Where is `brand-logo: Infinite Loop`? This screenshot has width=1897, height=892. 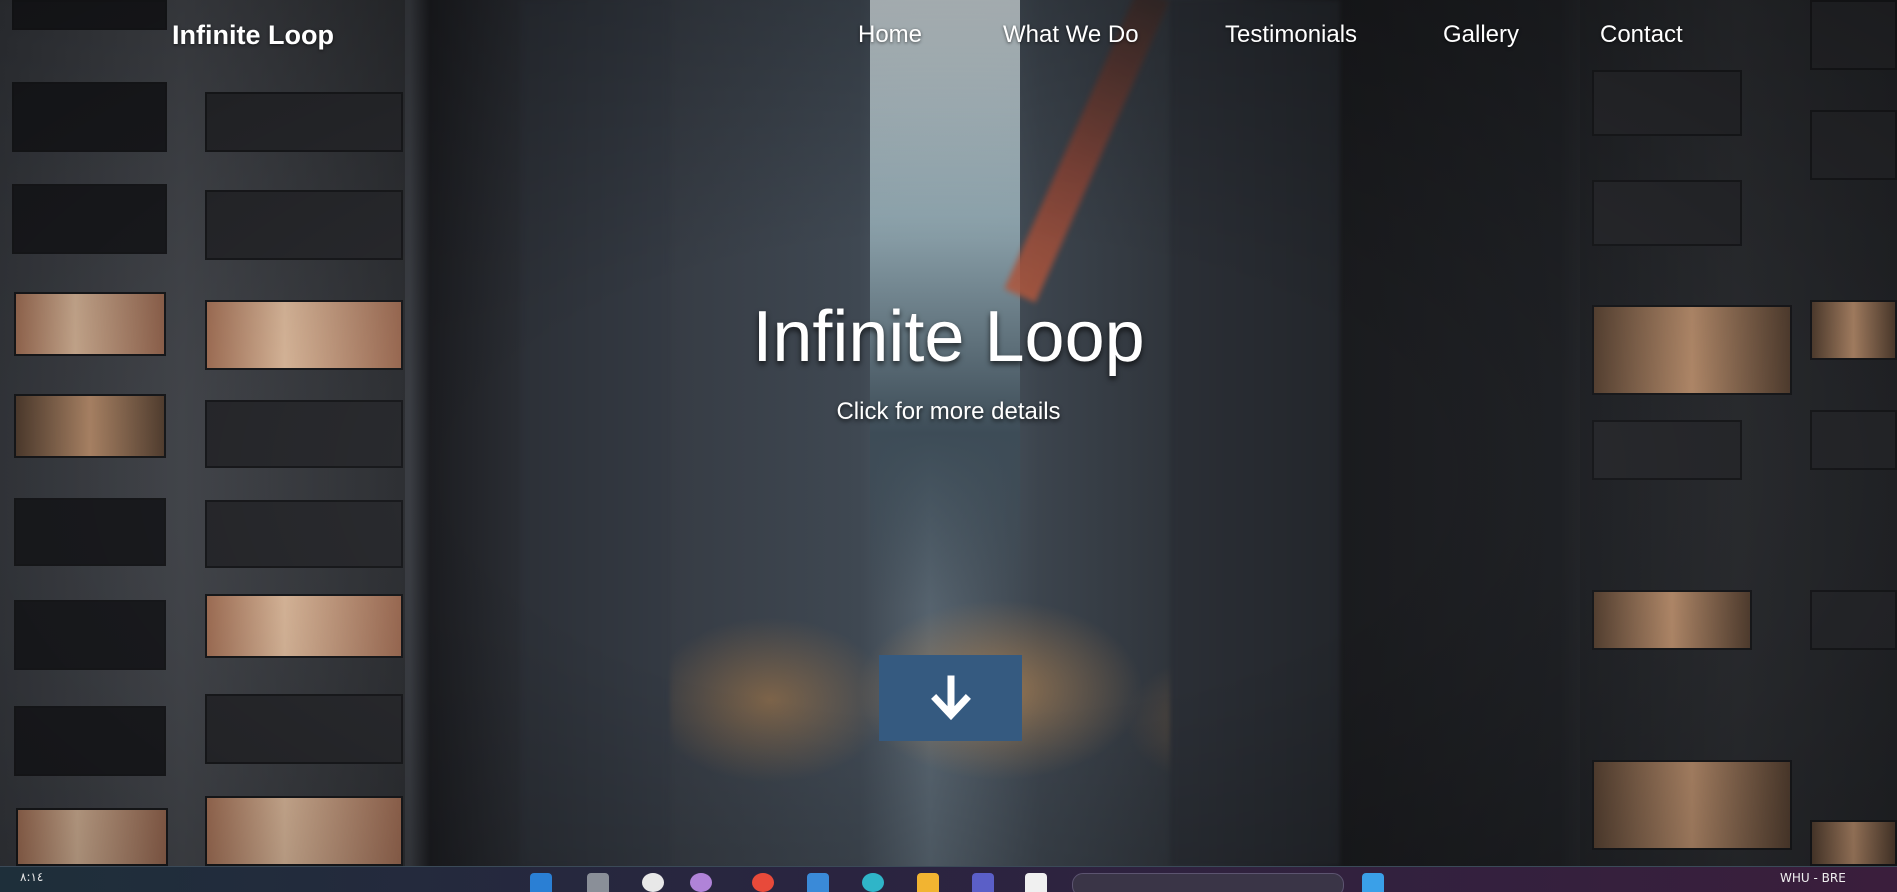 brand-logo: Infinite Loop is located at coordinates (253, 35).